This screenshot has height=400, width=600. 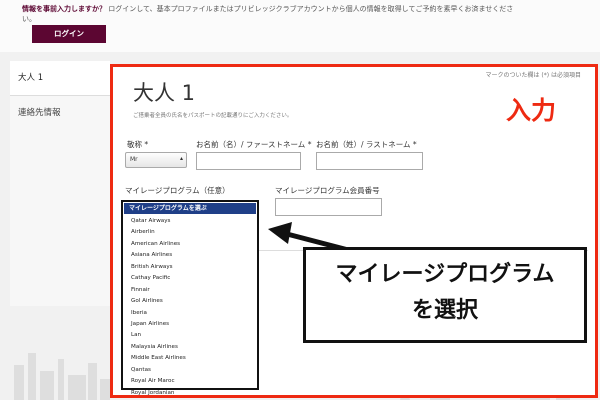 I want to click on dropdown-option: Qatar Airways, so click(x=190, y=221).